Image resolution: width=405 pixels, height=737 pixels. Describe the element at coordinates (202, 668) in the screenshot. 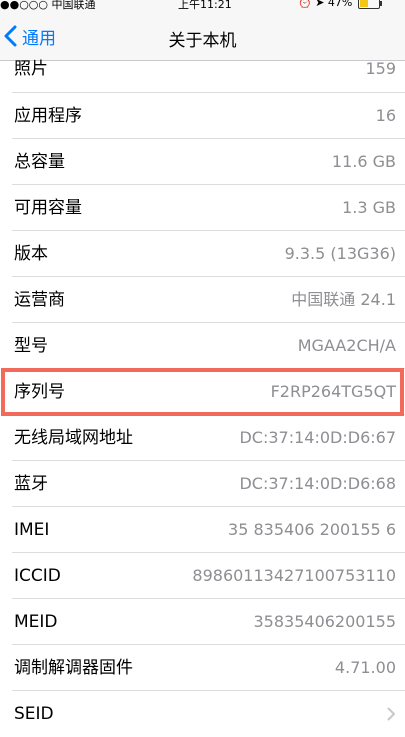

I see `row-modem-firmware: 调制解调器固件 4.71.00` at that location.